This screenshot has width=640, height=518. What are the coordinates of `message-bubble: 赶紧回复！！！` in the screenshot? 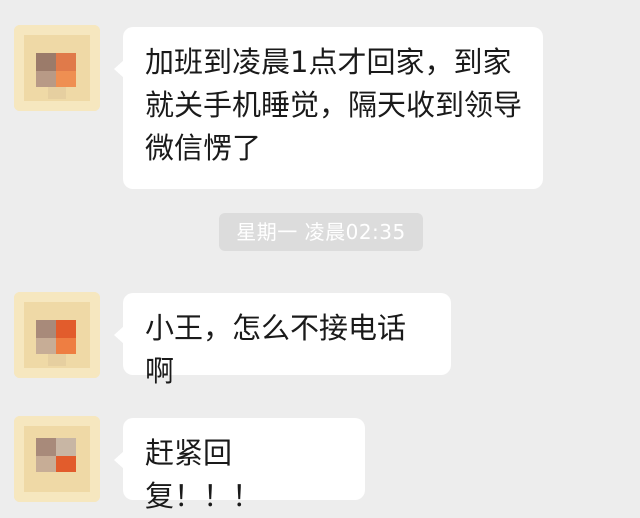 It's located at (239, 465).